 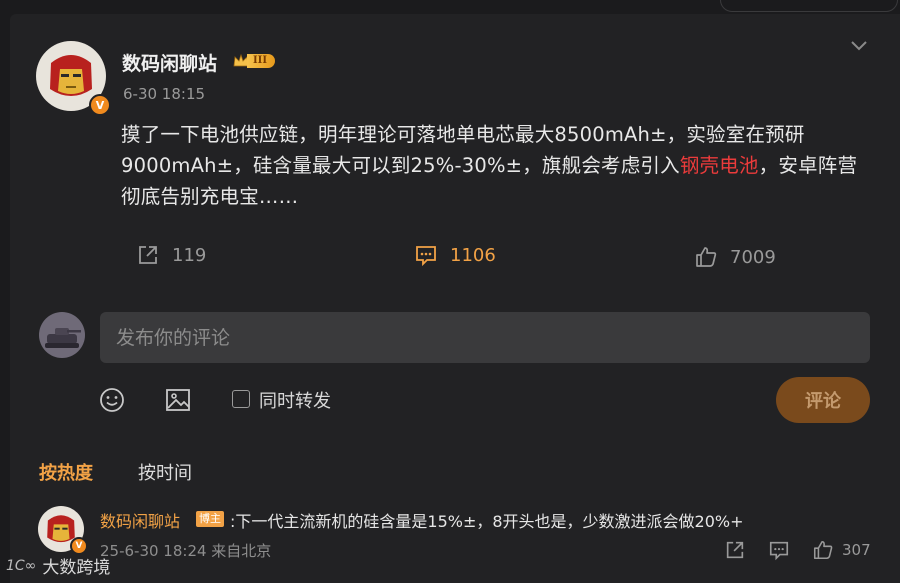 I want to click on comment-input, so click(x=485, y=337).